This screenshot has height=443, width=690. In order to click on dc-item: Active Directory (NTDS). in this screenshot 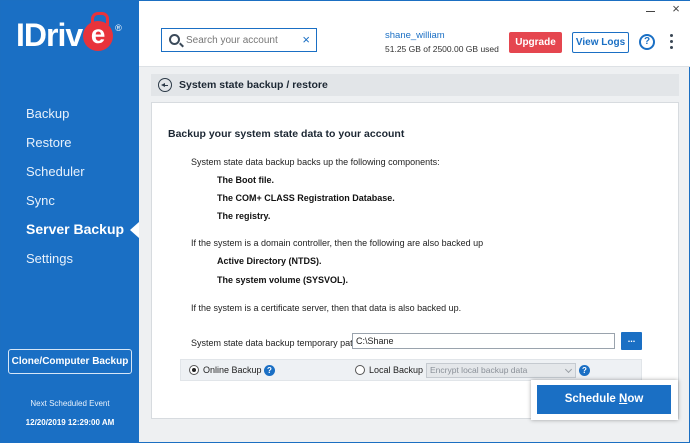, I will do `click(269, 261)`.